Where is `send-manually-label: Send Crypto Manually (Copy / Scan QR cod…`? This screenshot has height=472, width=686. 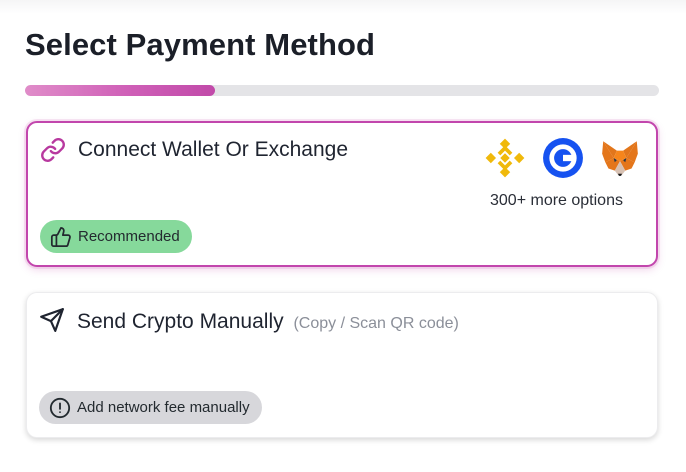
send-manually-label: Send Crypto Manually (Copy / Scan QR cod… is located at coordinates (268, 322).